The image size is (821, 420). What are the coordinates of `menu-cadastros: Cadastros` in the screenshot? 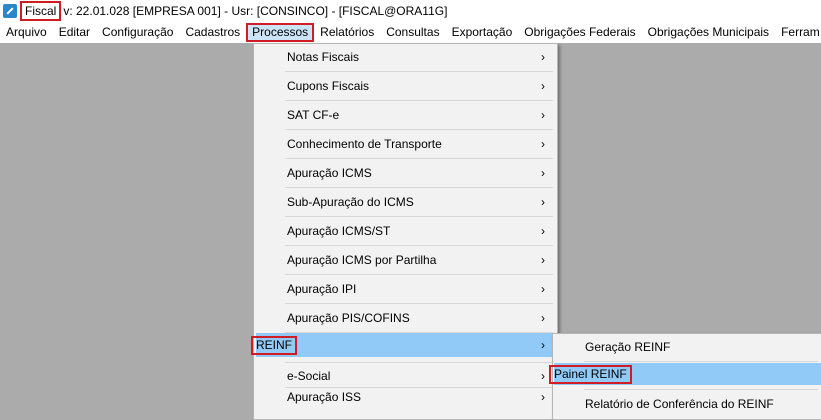 It's located at (212, 32).